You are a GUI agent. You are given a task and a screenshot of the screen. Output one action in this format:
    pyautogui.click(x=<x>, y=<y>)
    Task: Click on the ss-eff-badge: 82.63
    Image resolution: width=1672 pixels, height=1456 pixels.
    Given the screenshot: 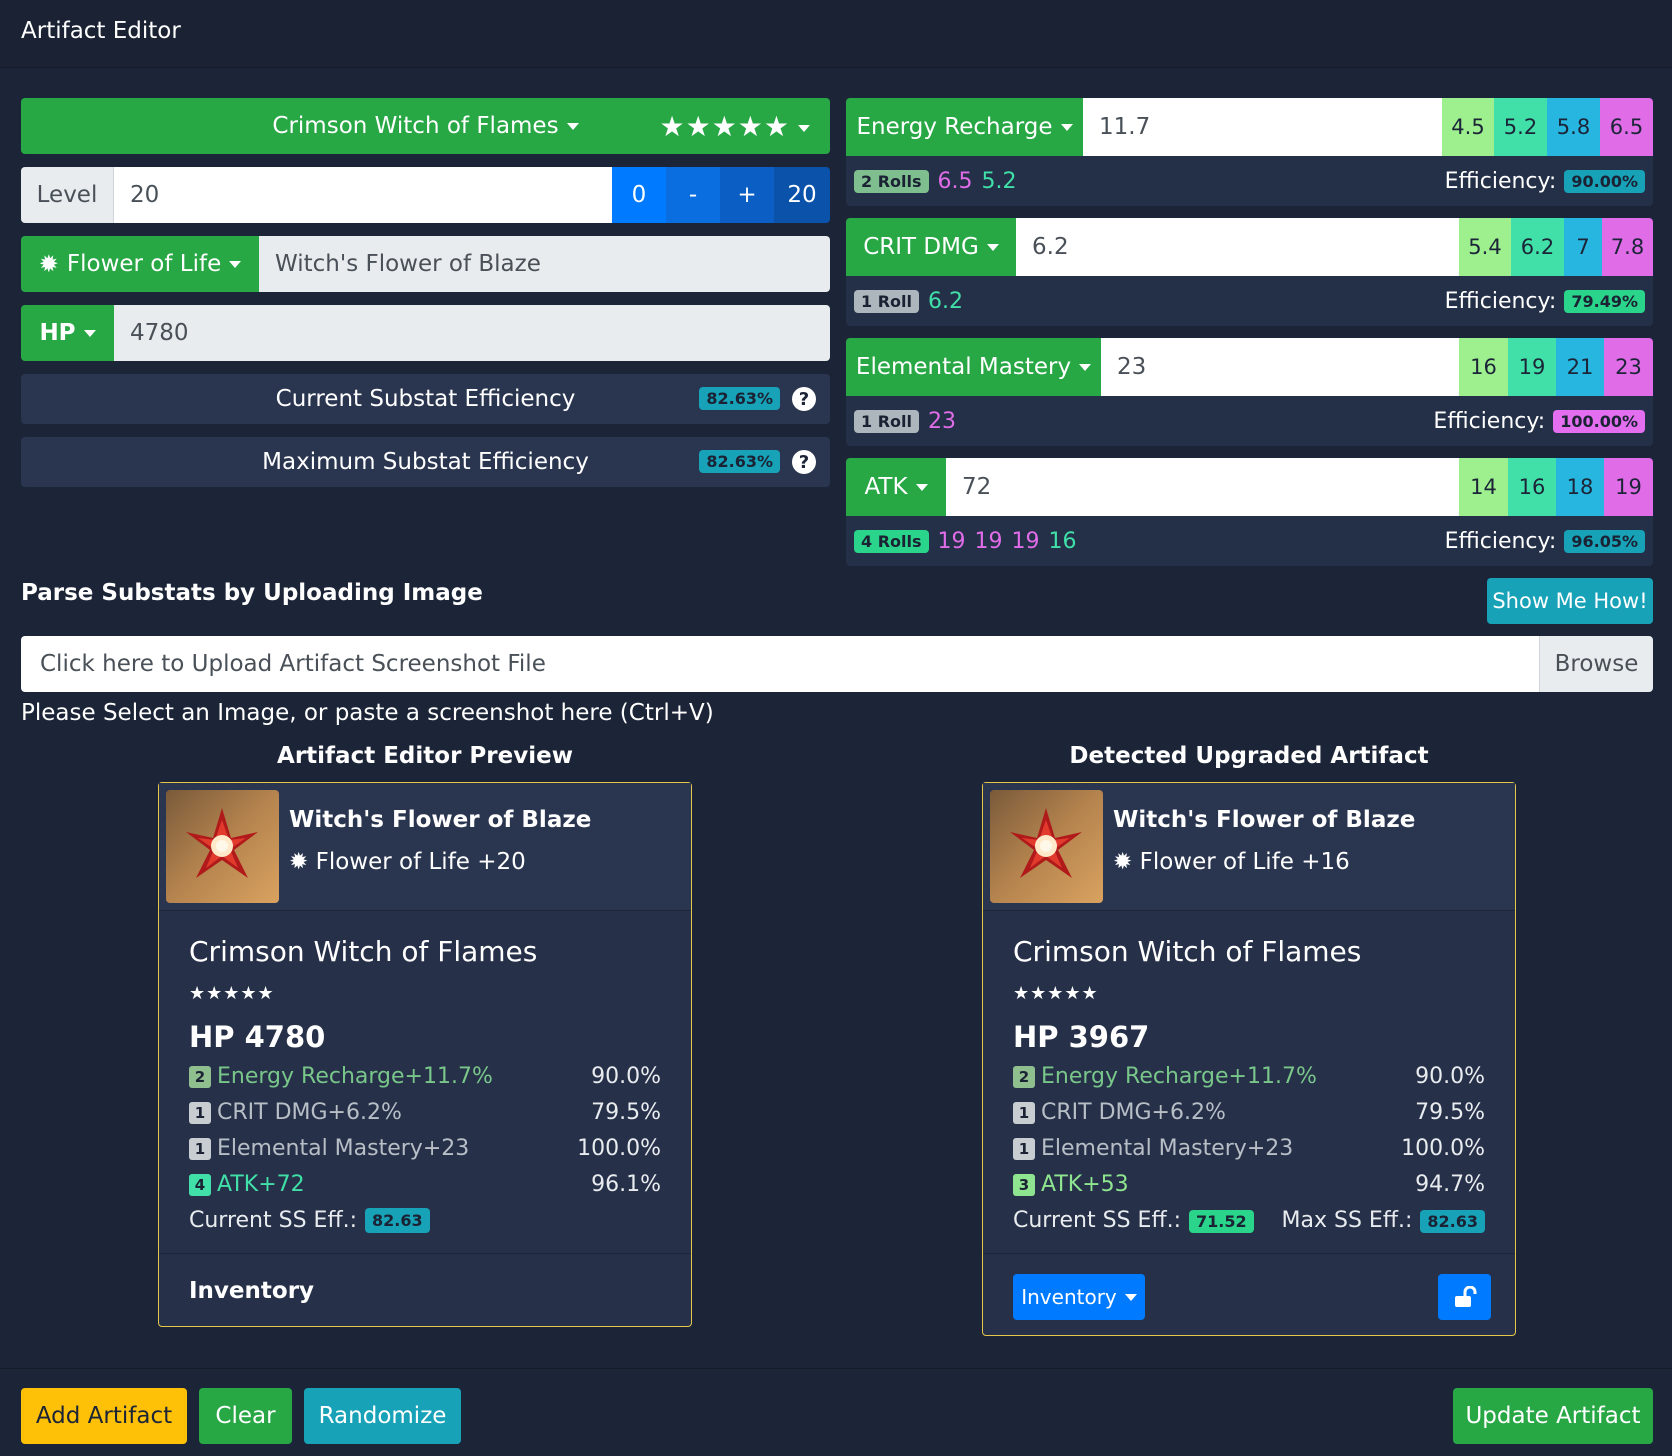 What is the action you would take?
    pyautogui.click(x=397, y=1220)
    